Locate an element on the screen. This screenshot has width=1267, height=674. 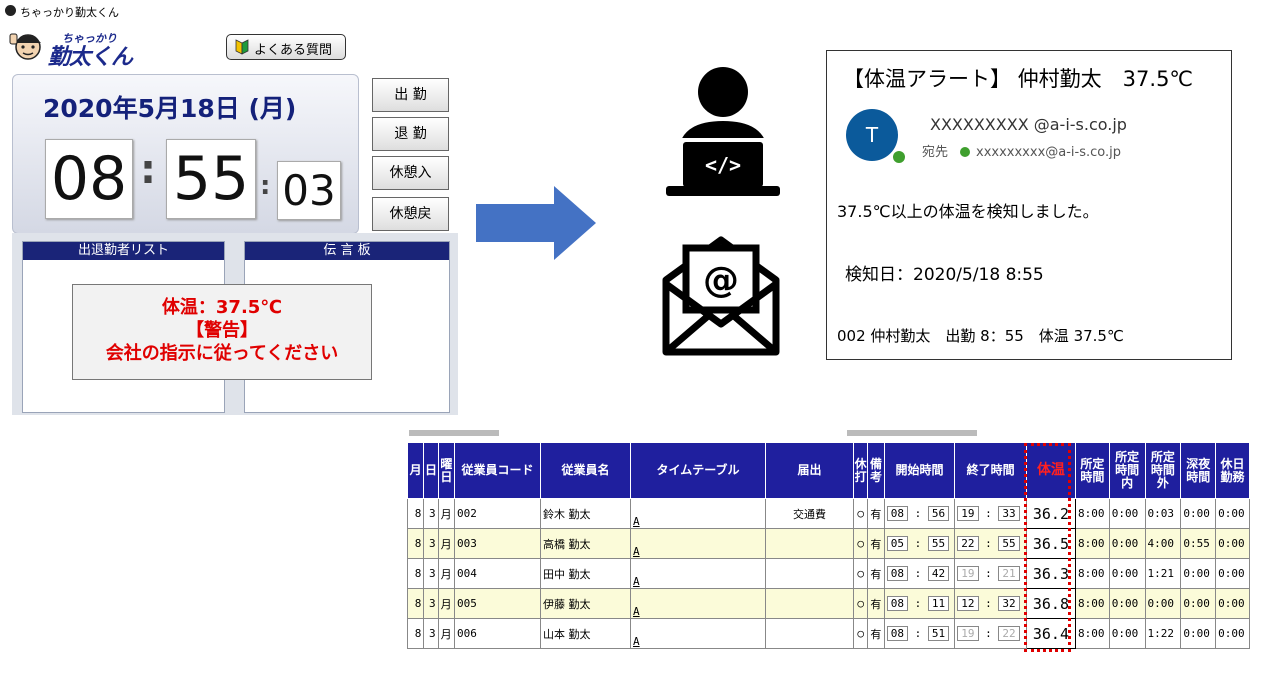
end-time: 12 : 32 is located at coordinates (990, 603).